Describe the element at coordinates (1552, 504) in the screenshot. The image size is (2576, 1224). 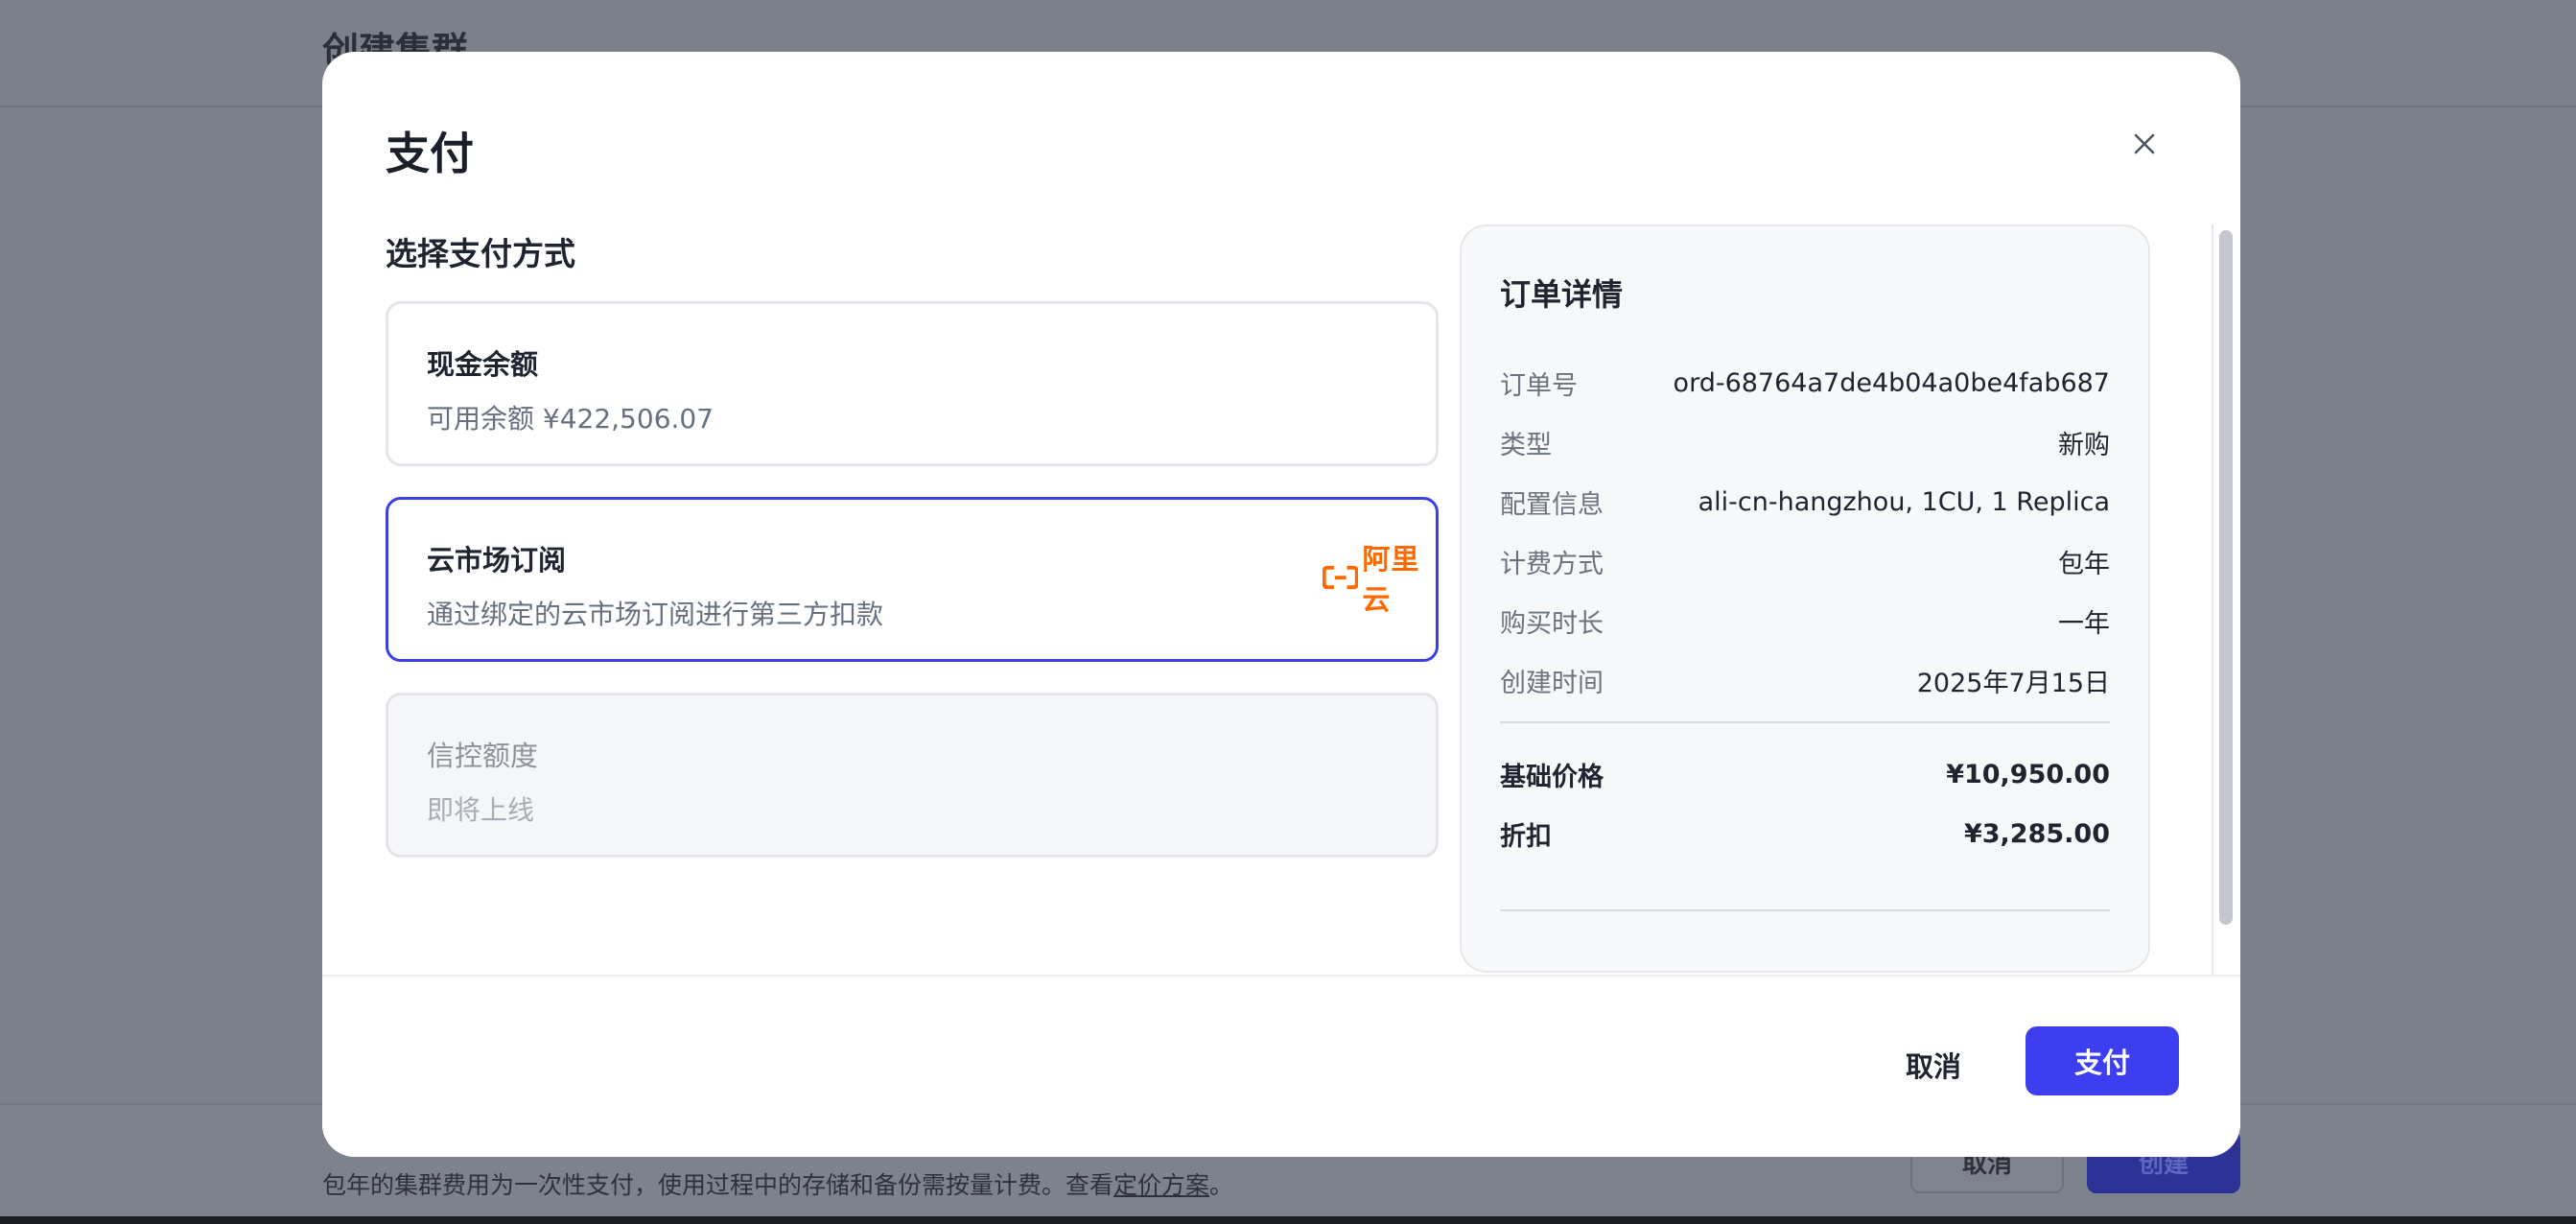
I see `order-row-label: 配置信息` at that location.